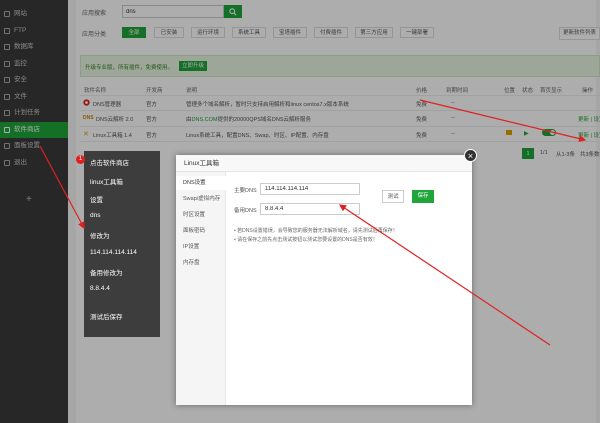 Image resolution: width=600 pixels, height=423 pixels. What do you see at coordinates (245, 211) in the screenshot?
I see `backup-dns-label: 备用DNS` at bounding box center [245, 211].